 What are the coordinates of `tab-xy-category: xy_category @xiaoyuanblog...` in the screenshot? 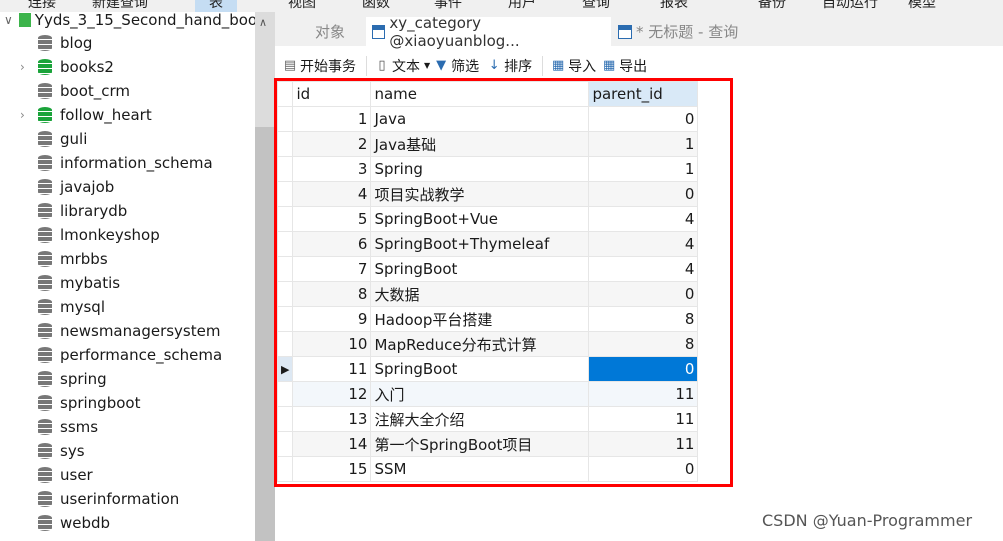 It's located at (488, 32).